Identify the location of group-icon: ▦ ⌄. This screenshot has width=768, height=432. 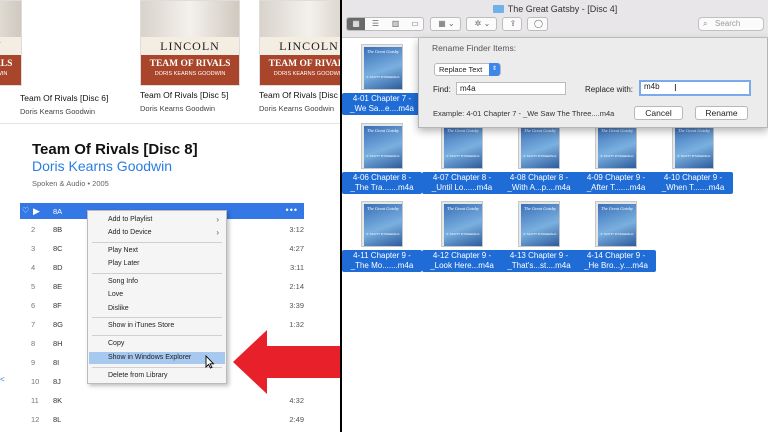
(446, 23).